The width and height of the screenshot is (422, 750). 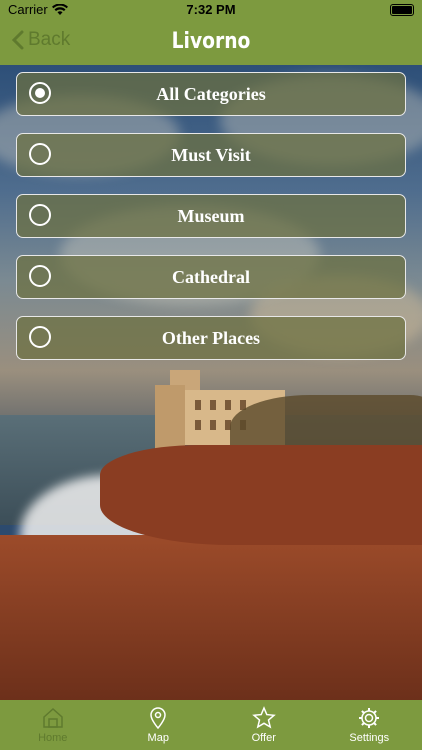 I want to click on page-title: Livorno, so click(x=211, y=41).